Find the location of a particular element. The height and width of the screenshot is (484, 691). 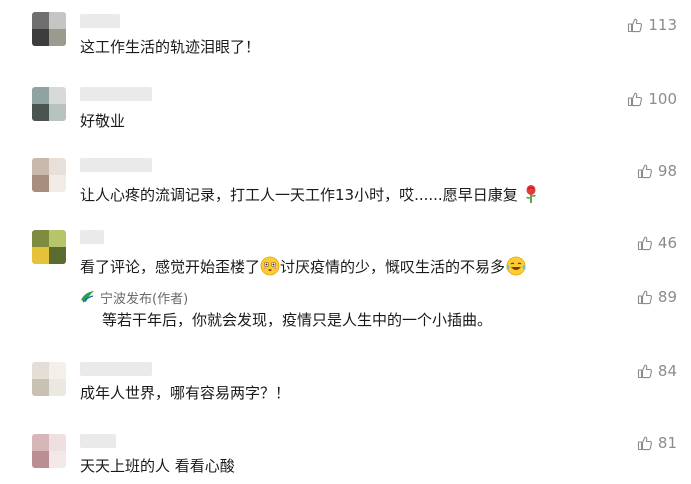

comment-text-content: 让人心疼的流调记录，打工人一天工作13小时，哎......愿早日康复 is located at coordinates (299, 195).